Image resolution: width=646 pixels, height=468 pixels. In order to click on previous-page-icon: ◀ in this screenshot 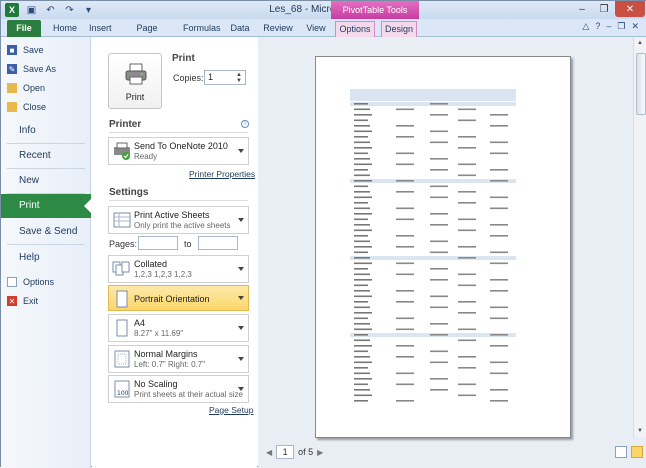, I will do `click(269, 452)`.